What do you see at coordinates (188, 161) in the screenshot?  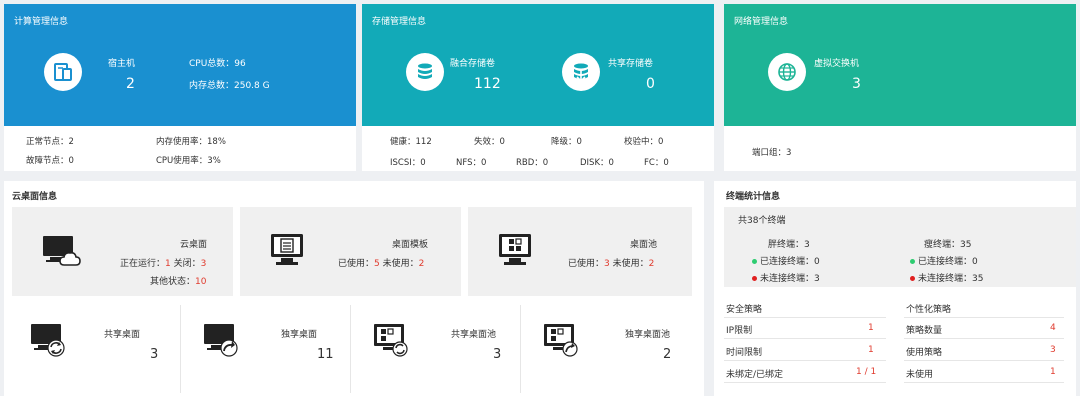 I see `cpu-usage: CPU使用率：3%` at bounding box center [188, 161].